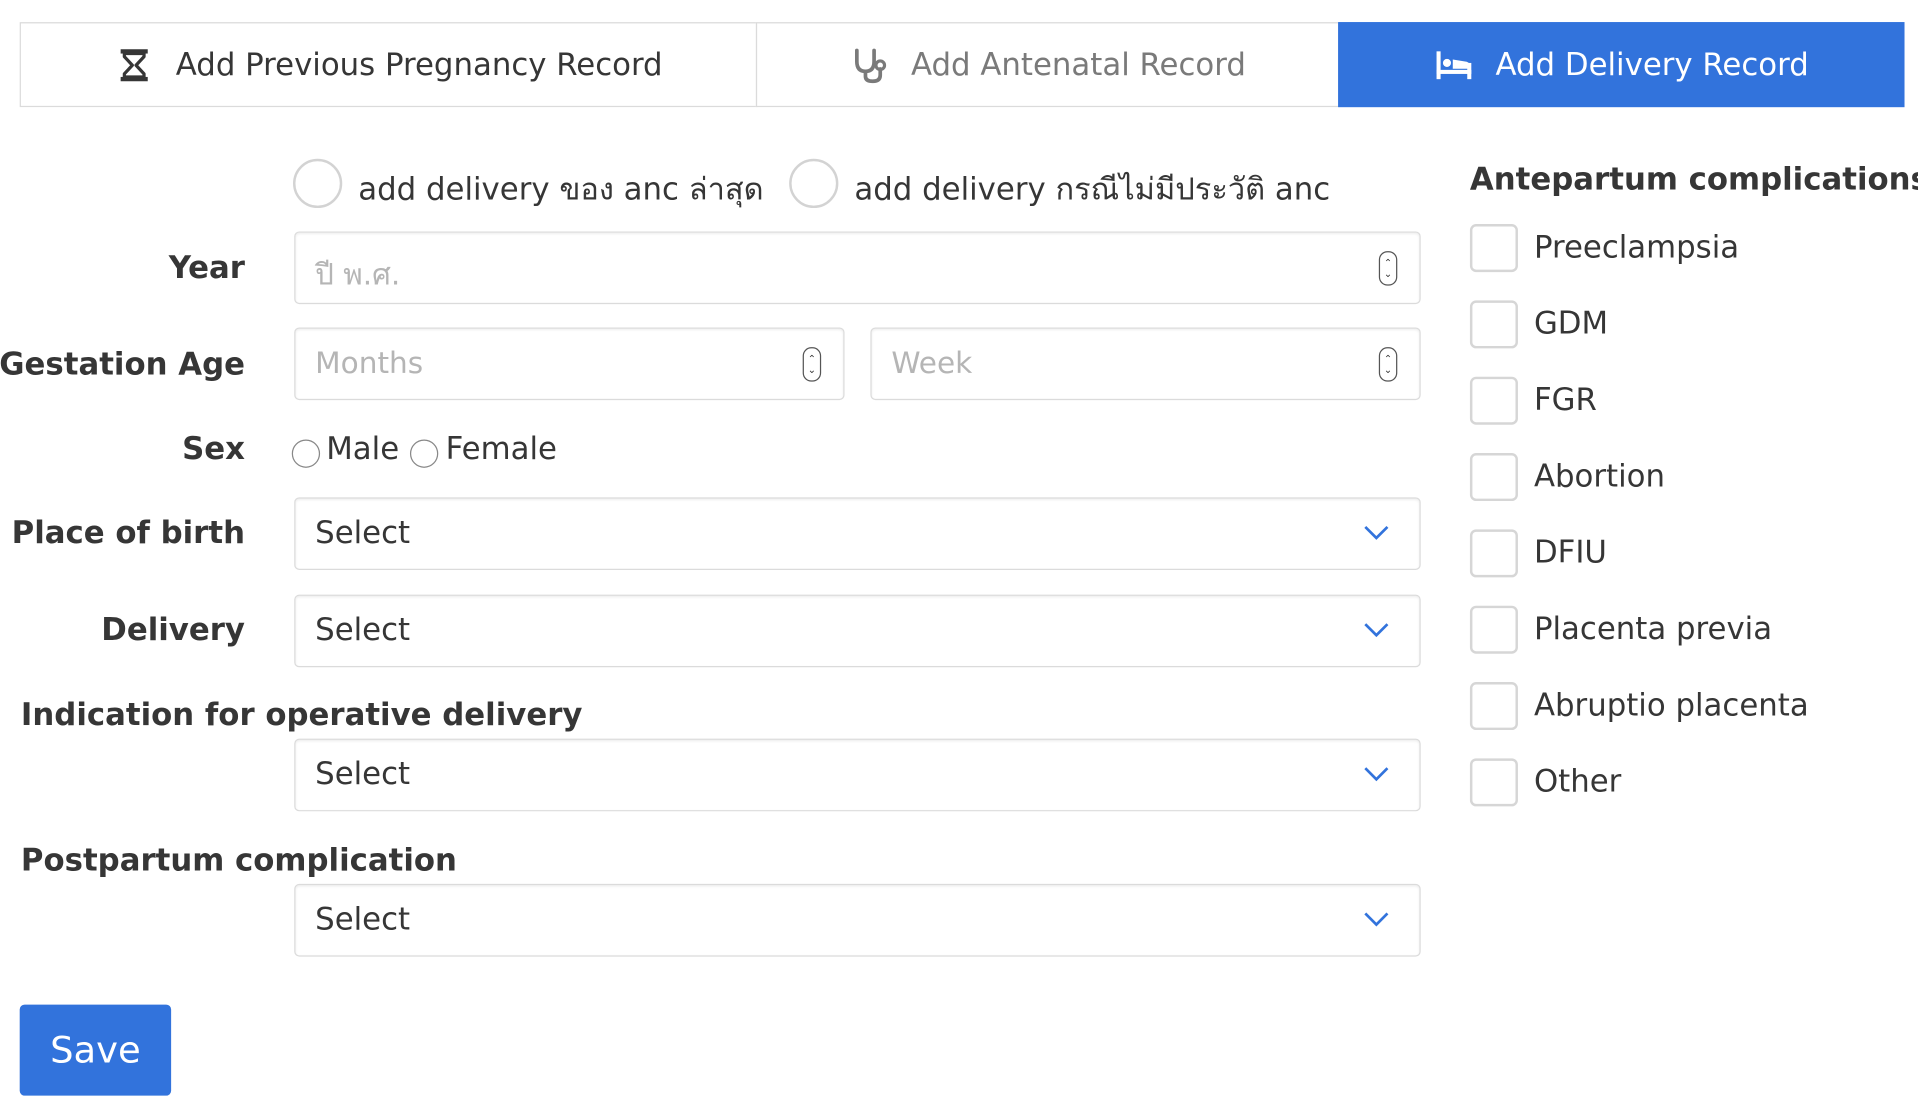  Describe the element at coordinates (206, 267) in the screenshot. I see `year-label: Year` at that location.